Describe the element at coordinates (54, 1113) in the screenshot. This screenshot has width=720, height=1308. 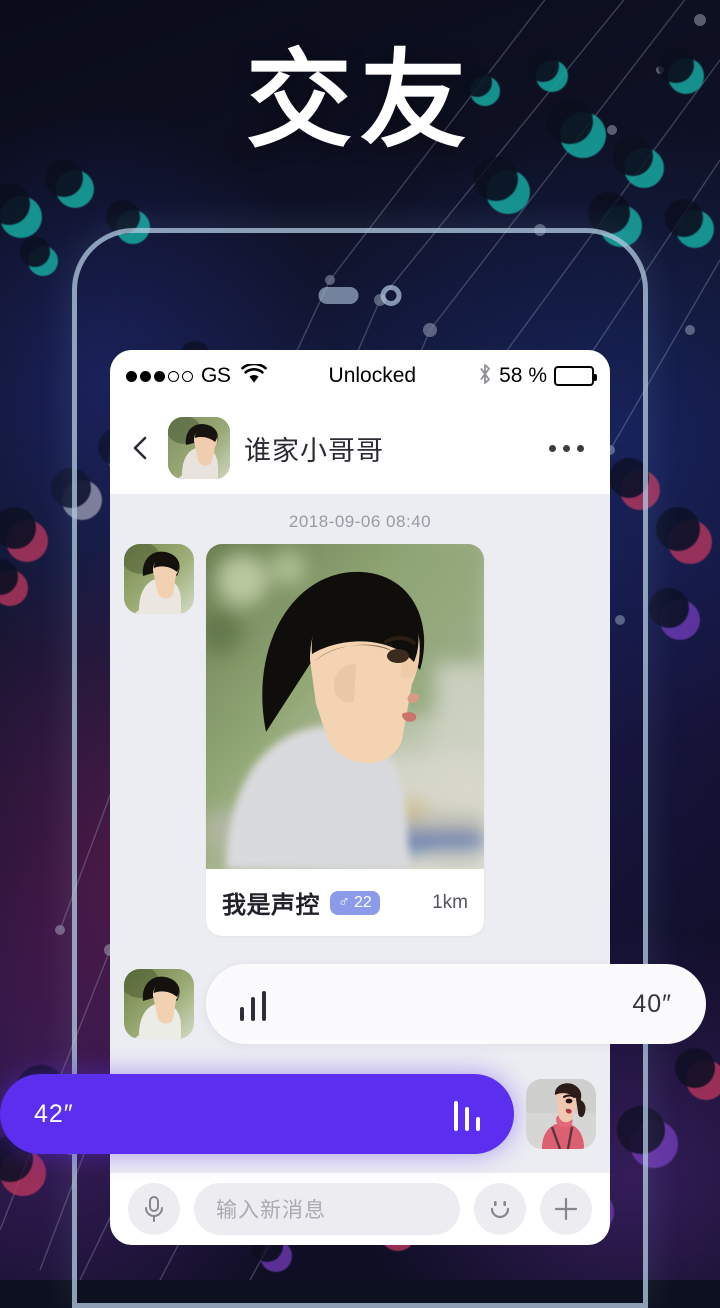
I see `voice-duration-outgoing: 42″` at that location.